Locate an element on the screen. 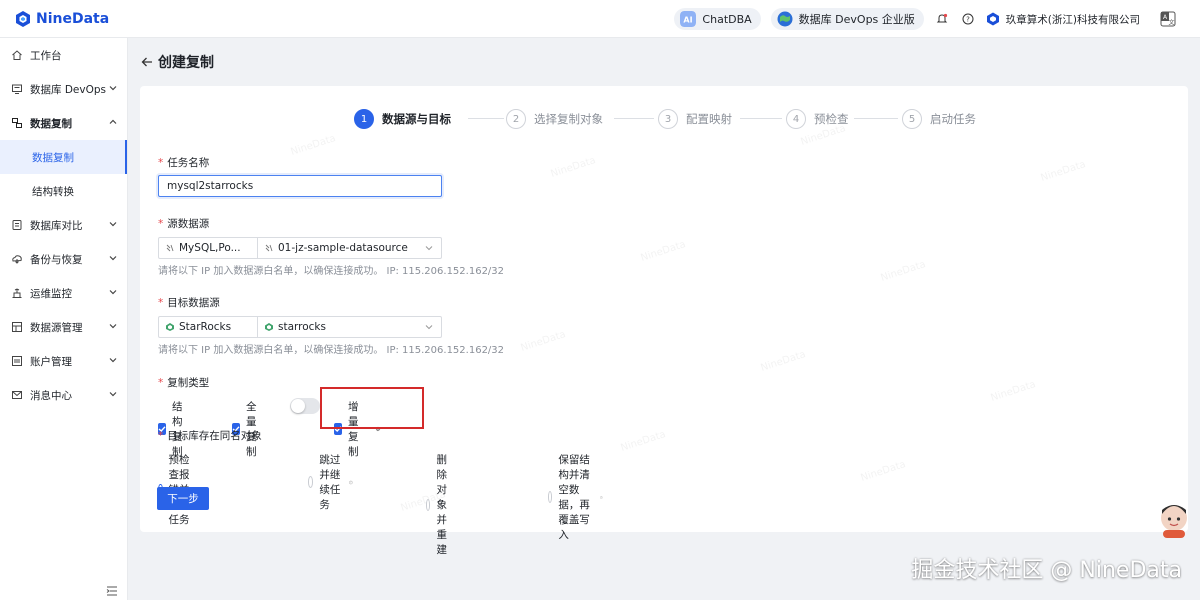 The image size is (1200, 600). chatdba-icon: AI is located at coordinates (688, 19).